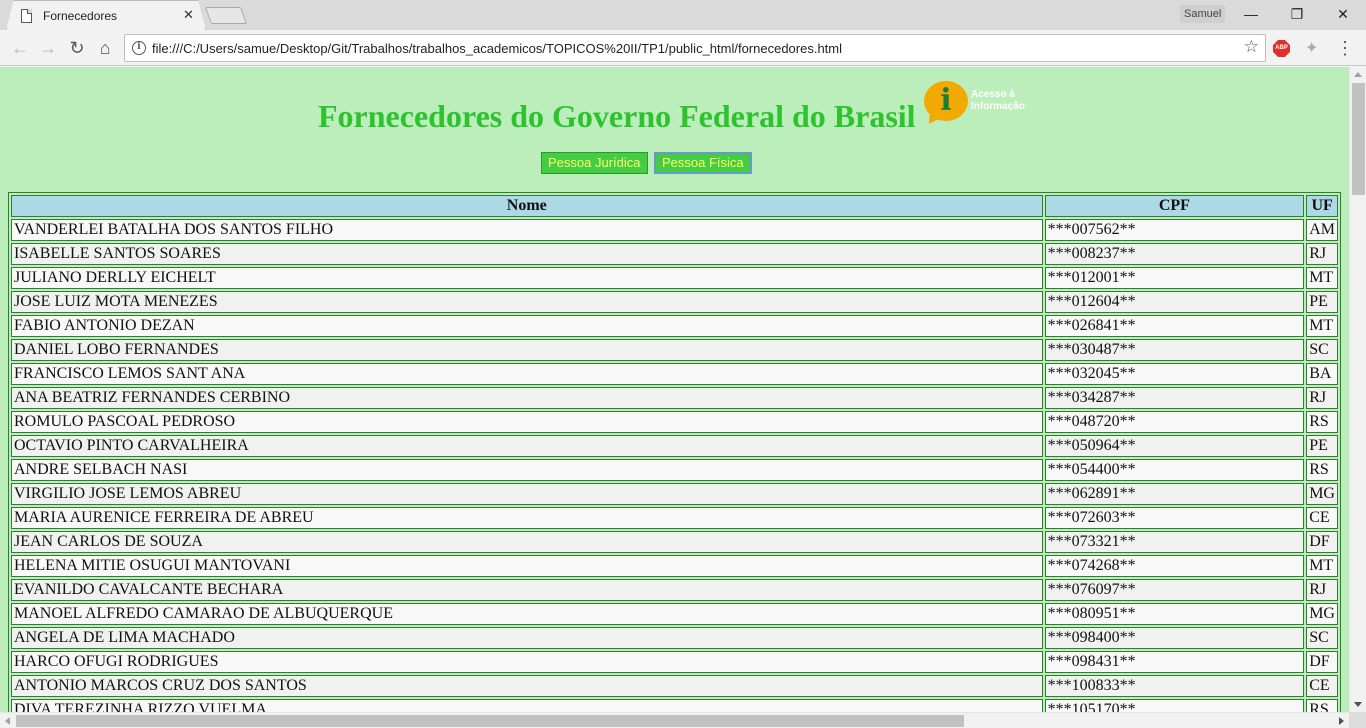 The height and width of the screenshot is (728, 1366). I want to click on cell-cpf: ***105170**, so click(1174, 705).